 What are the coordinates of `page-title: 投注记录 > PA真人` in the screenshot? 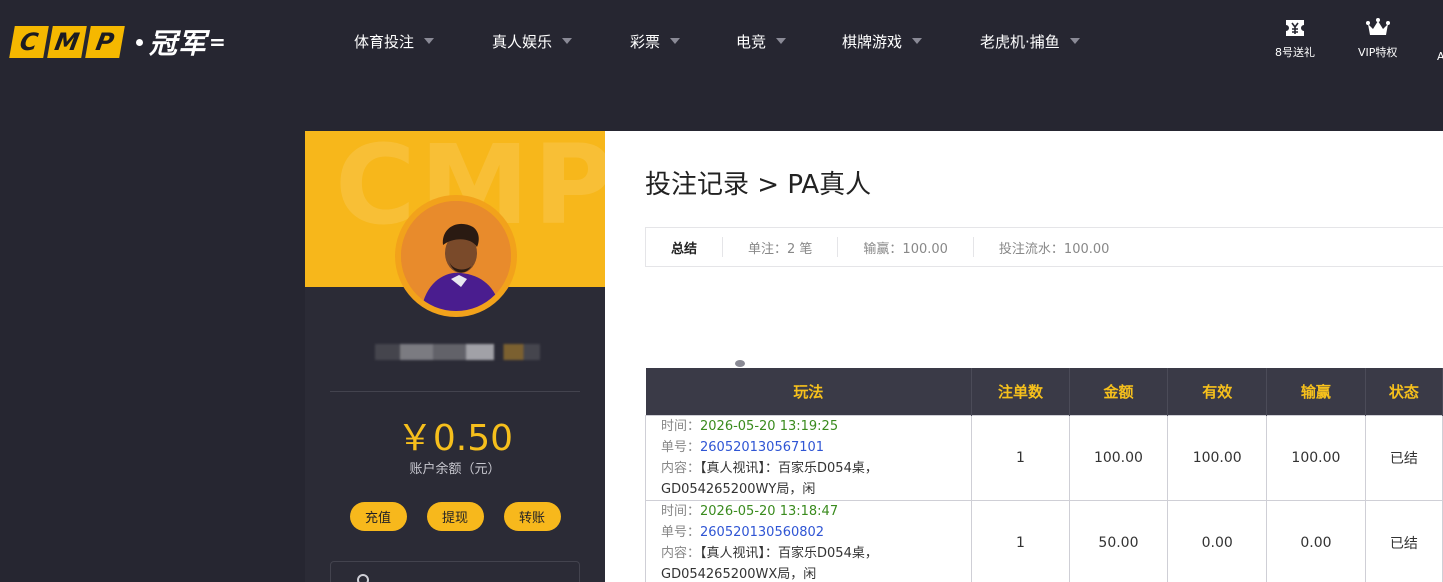 It's located at (758, 185).